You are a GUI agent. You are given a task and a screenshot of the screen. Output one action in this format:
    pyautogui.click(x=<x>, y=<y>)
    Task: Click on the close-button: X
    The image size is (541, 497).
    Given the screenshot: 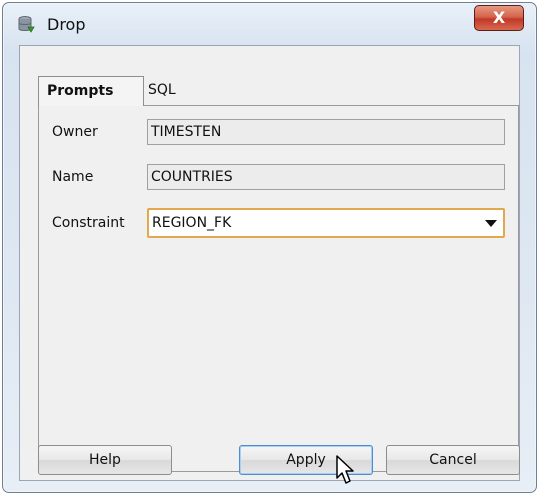 What is the action you would take?
    pyautogui.click(x=499, y=18)
    